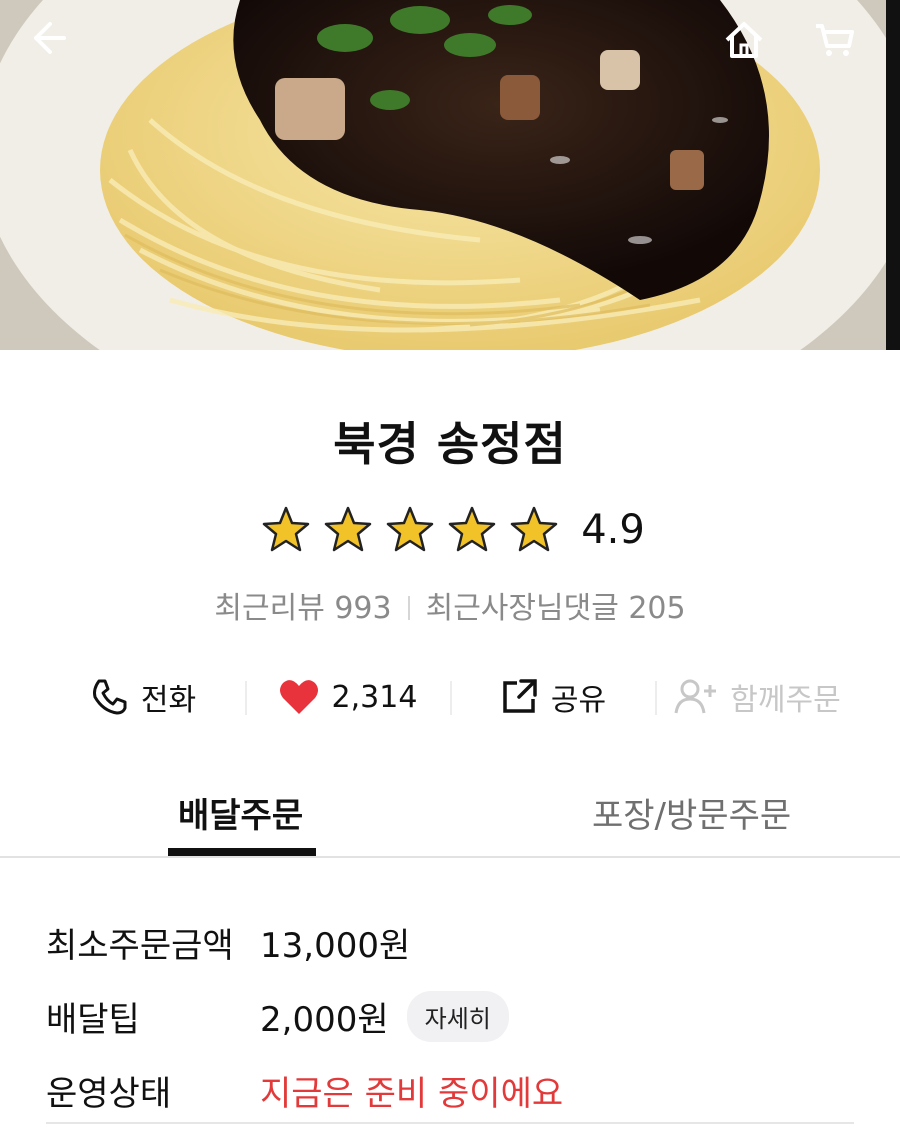  I want to click on share-button: 공유, so click(552, 697).